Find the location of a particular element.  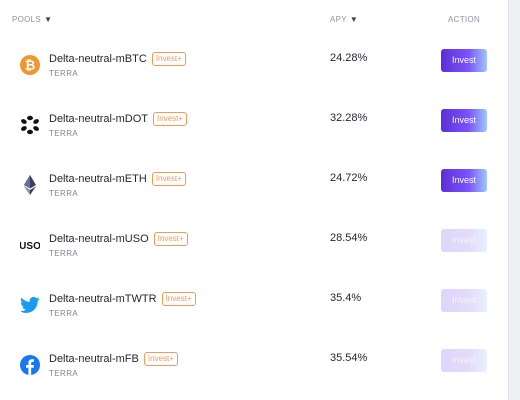

pools-column-header: POOLS ▼ is located at coordinates (32, 19).